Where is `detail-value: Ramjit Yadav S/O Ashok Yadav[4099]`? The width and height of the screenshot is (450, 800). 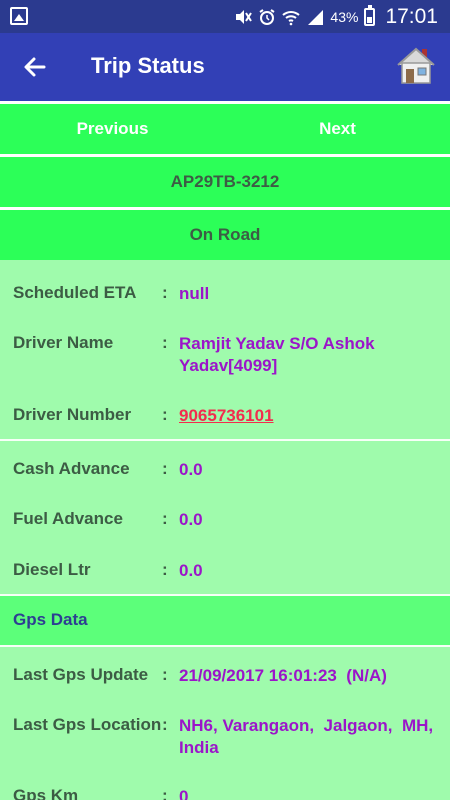 detail-value: Ramjit Yadav S/O Ashok Yadav[4099] is located at coordinates (277, 354).